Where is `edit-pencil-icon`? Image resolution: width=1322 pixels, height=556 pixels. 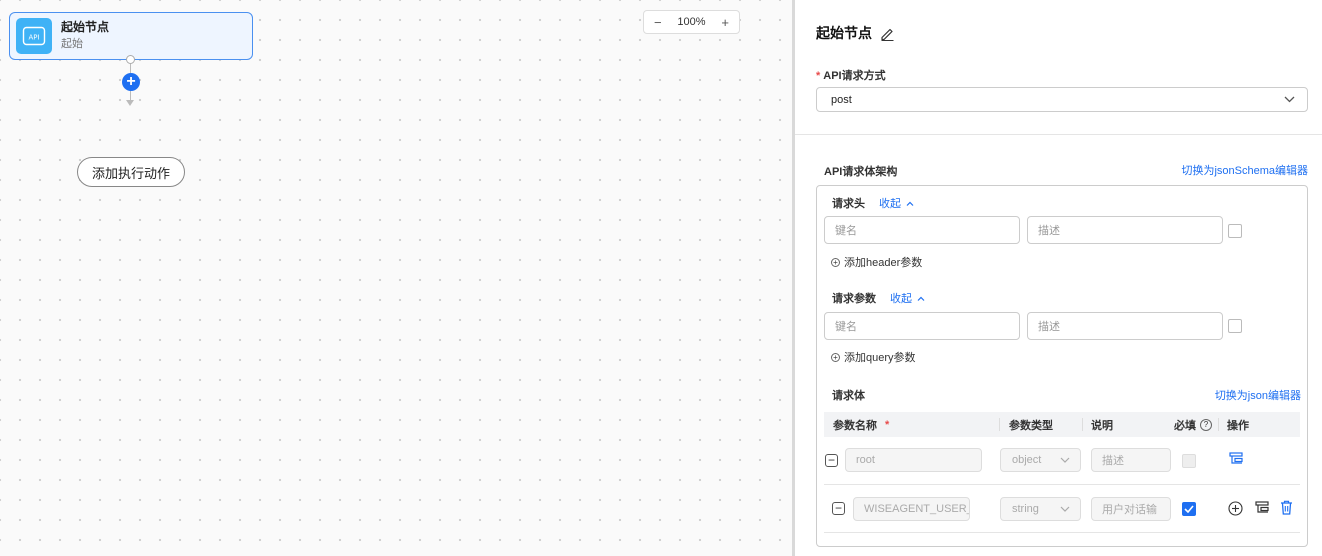
edit-pencil-icon is located at coordinates (887, 33).